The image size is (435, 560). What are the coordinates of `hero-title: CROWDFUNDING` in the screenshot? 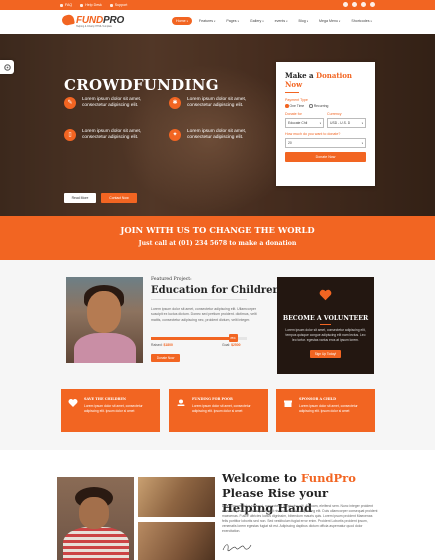 It's located at (141, 85).